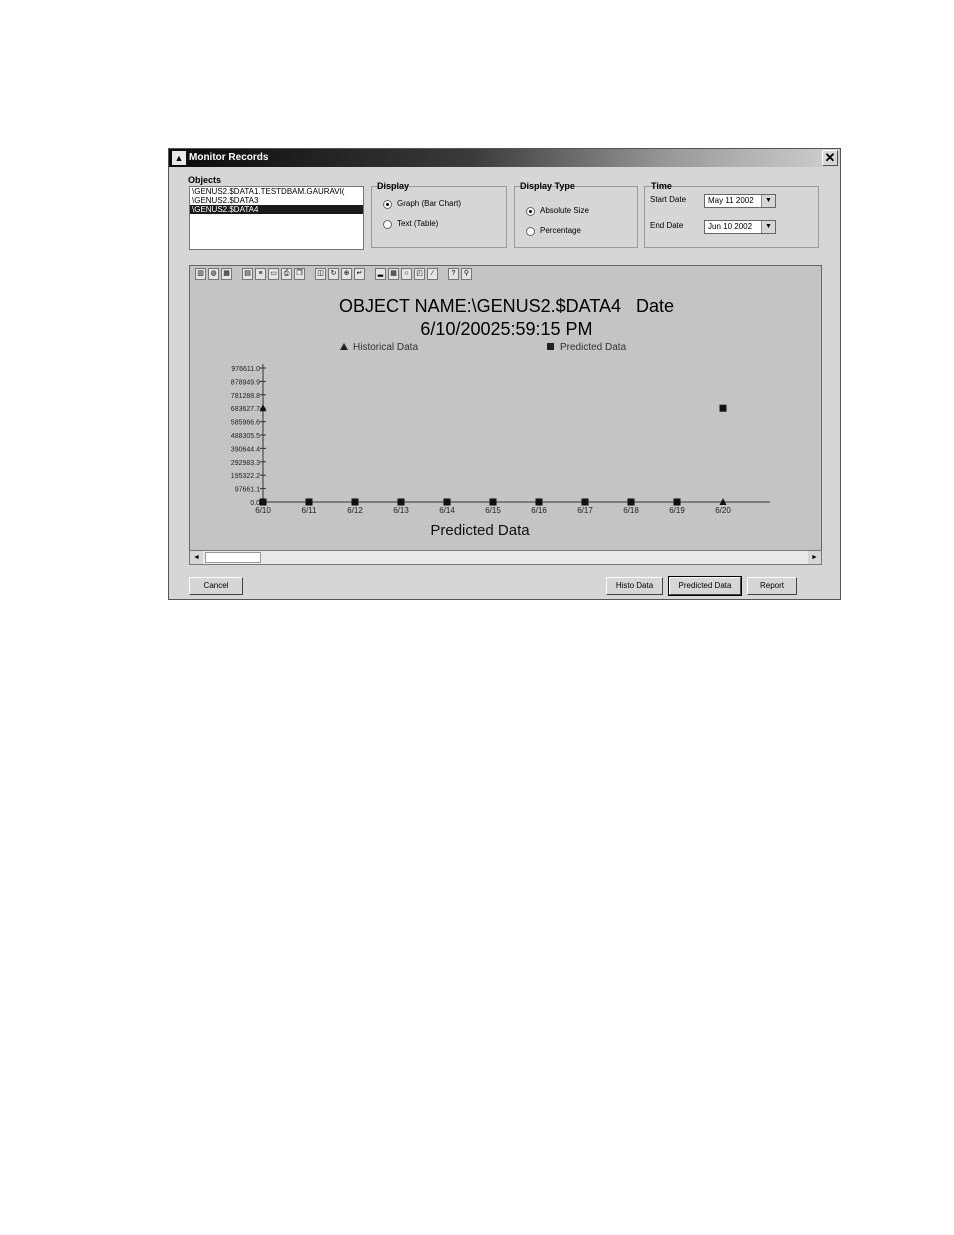  I want to click on text-radio, so click(387, 224).